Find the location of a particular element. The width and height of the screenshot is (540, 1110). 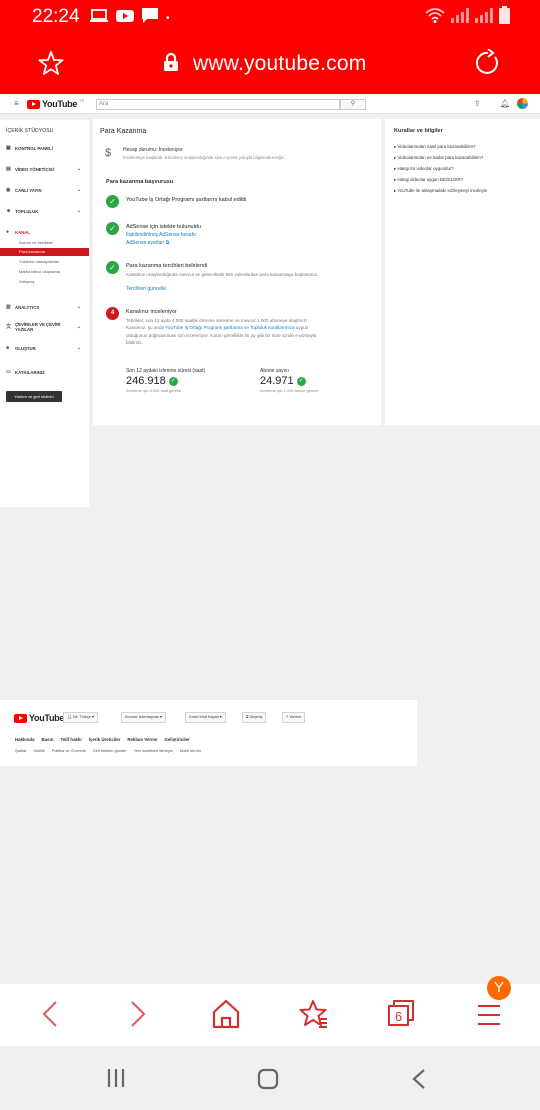

tab-count: 6 is located at coordinates (398, 1016).